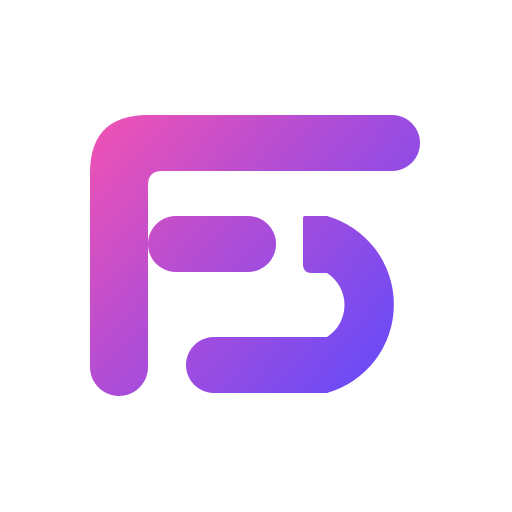  Describe the element at coordinates (212, 244) in the screenshot. I see `letter-f-middle-bar` at that location.